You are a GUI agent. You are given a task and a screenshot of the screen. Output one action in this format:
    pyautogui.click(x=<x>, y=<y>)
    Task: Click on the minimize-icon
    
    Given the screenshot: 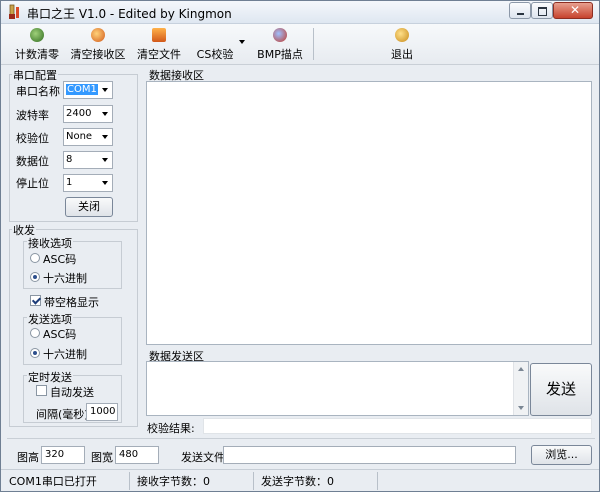 What is the action you would take?
    pyautogui.click(x=520, y=14)
    